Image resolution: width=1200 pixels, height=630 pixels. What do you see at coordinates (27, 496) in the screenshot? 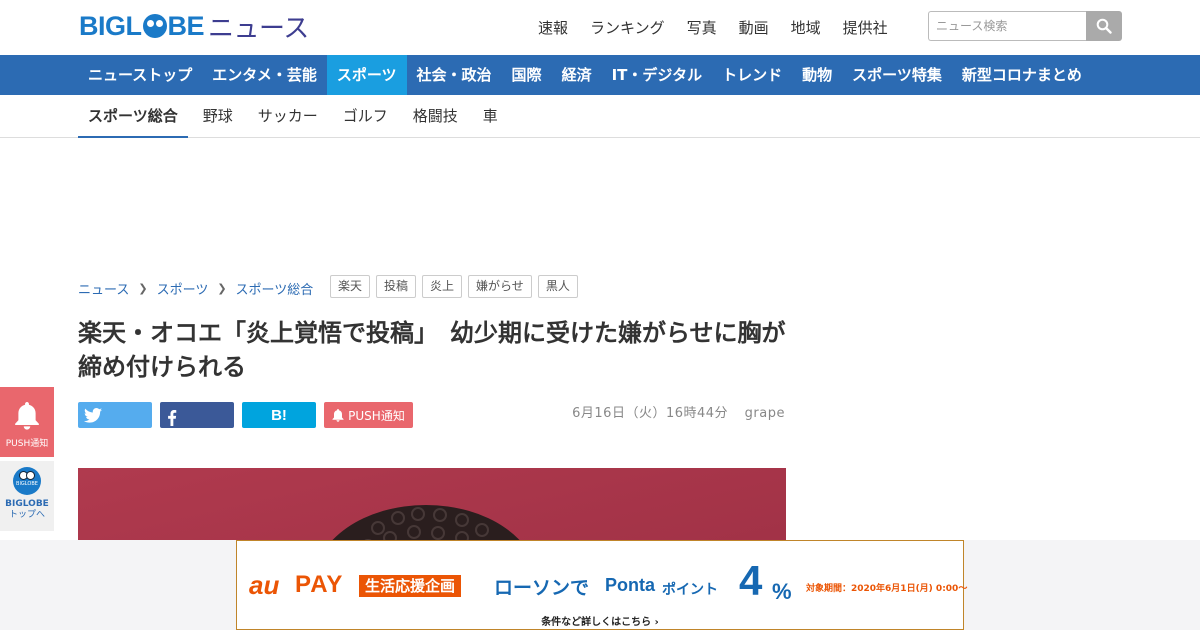
I see `floating-biglobe-top-button: BIGLOBE BIGLOBE トップへ` at bounding box center [27, 496].